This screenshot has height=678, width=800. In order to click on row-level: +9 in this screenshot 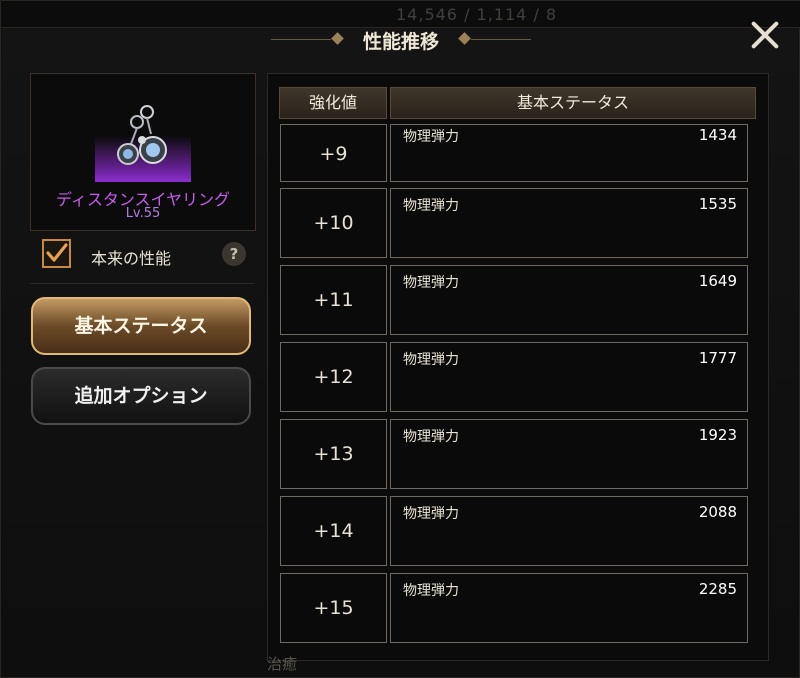, I will do `click(333, 153)`.